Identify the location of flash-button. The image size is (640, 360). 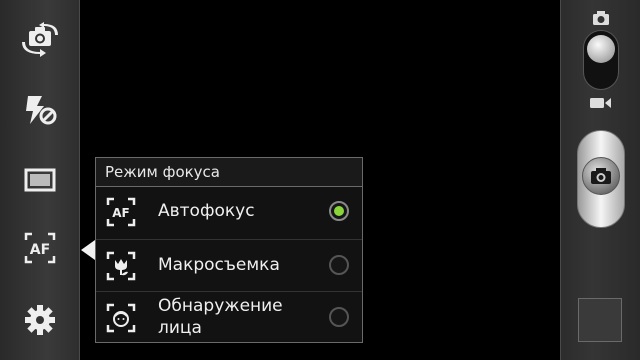
(40, 110).